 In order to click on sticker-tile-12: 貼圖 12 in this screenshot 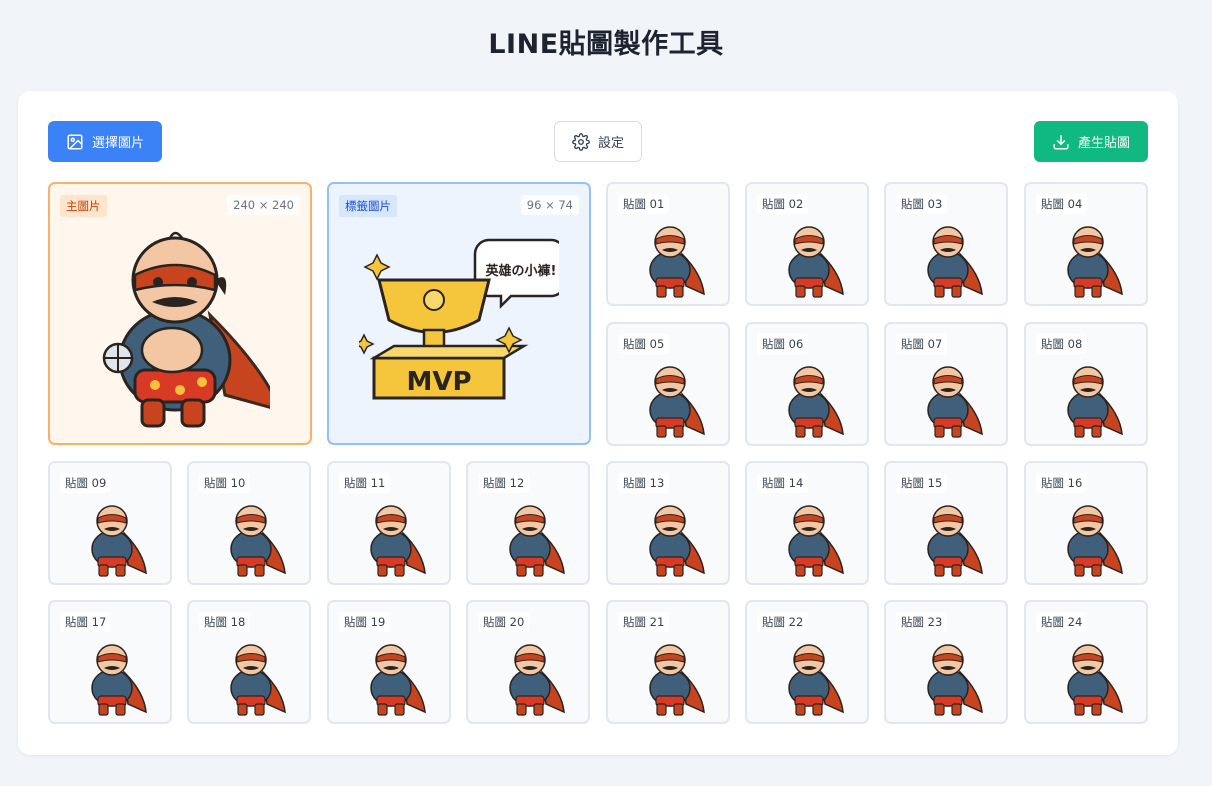, I will do `click(528, 523)`.